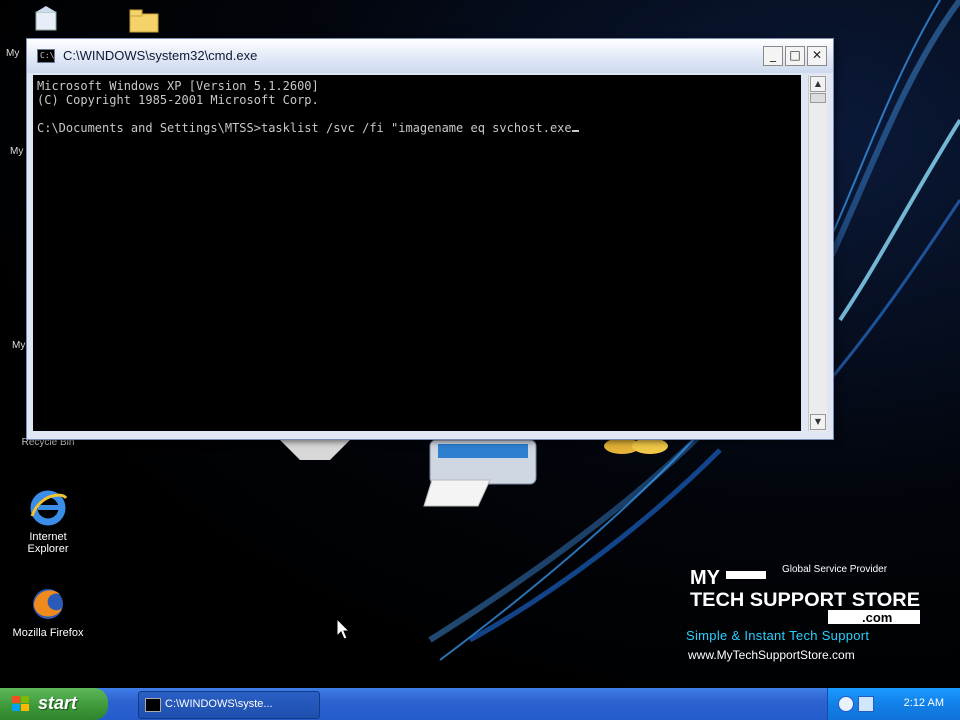 The image size is (960, 720). Describe the element at coordinates (705, 578) in the screenshot. I see `logo-line1: MY` at that location.